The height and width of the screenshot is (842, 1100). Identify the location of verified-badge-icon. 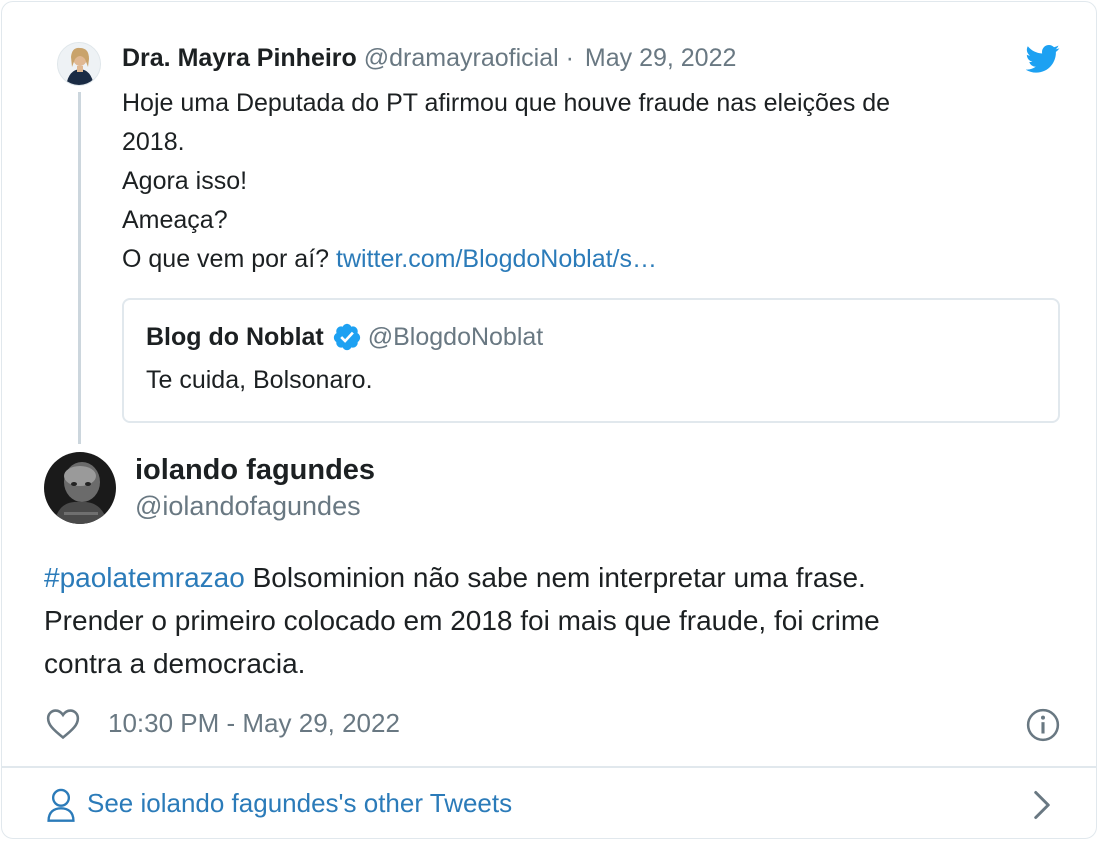
(346, 337).